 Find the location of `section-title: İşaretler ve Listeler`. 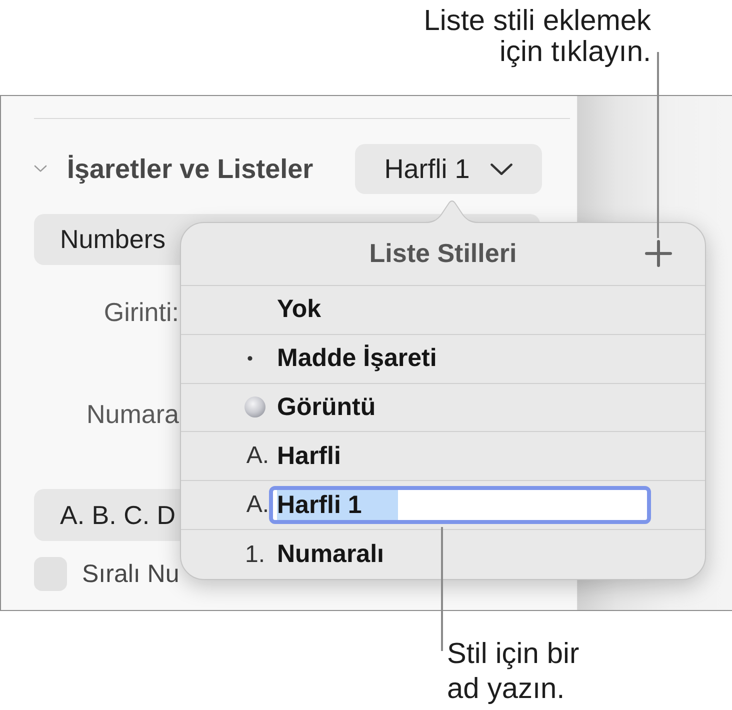

section-title: İşaretler ve Listeler is located at coordinates (190, 169).